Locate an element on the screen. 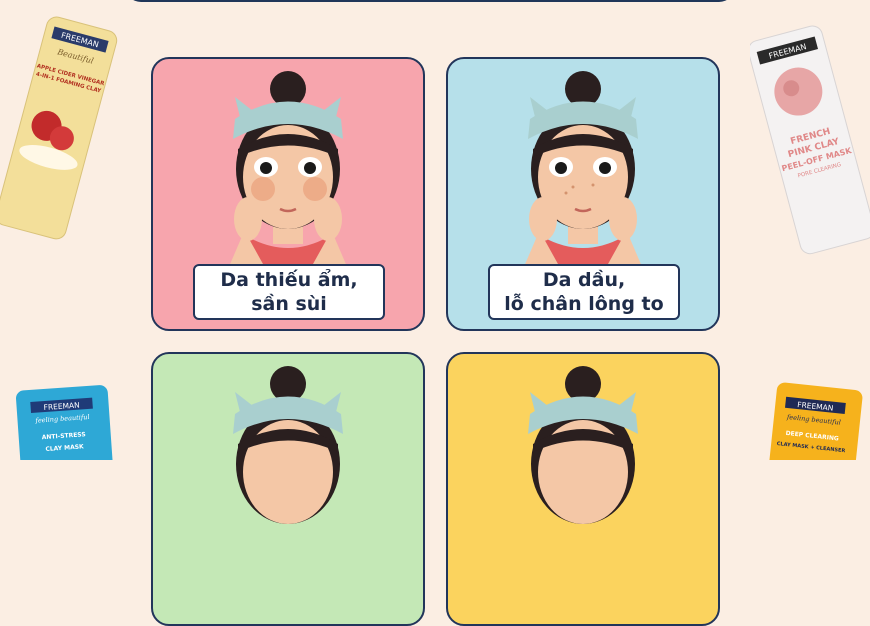  skin-type-card-yellow is located at coordinates (583, 489).